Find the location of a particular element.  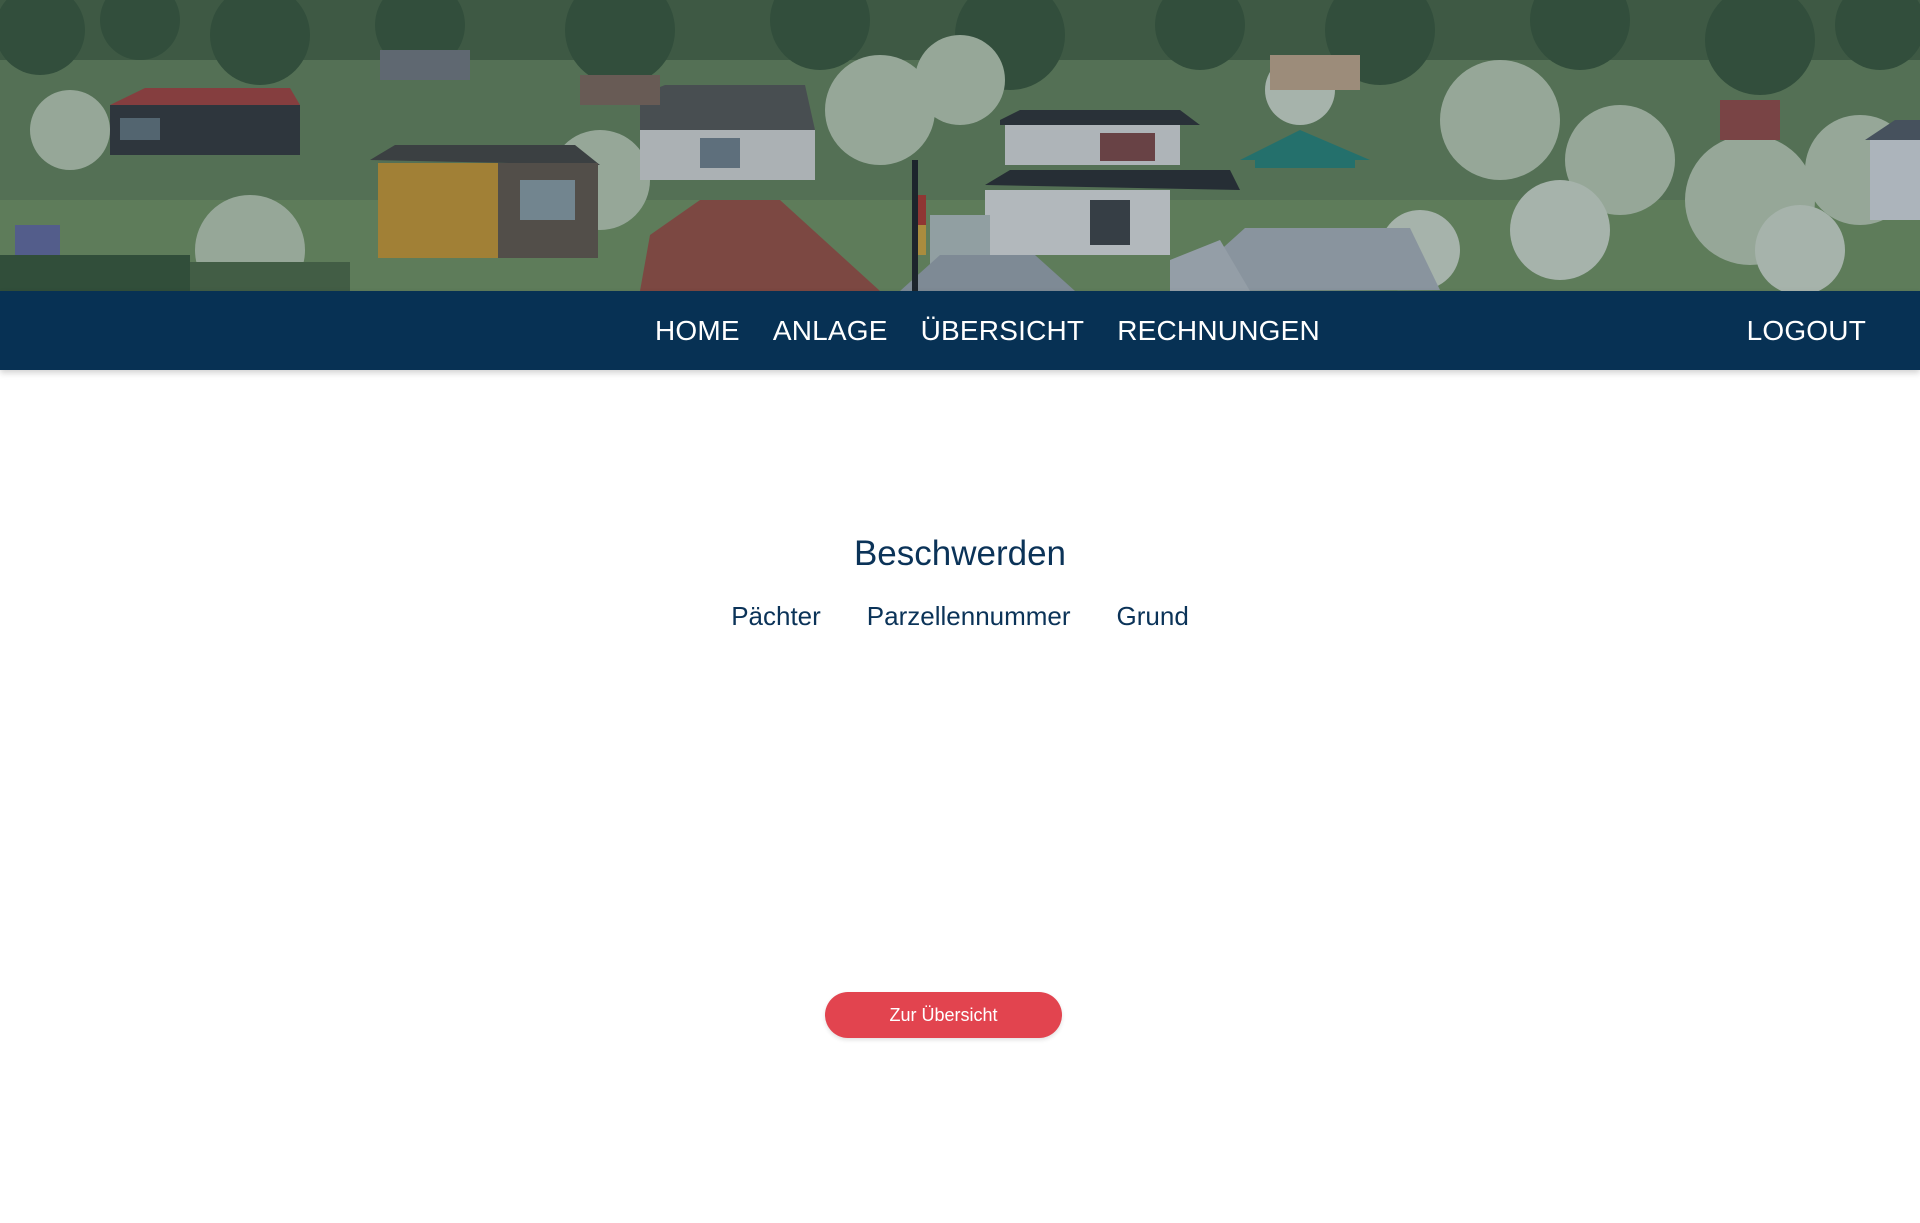

nav-link-home: HOME is located at coordinates (697, 331).